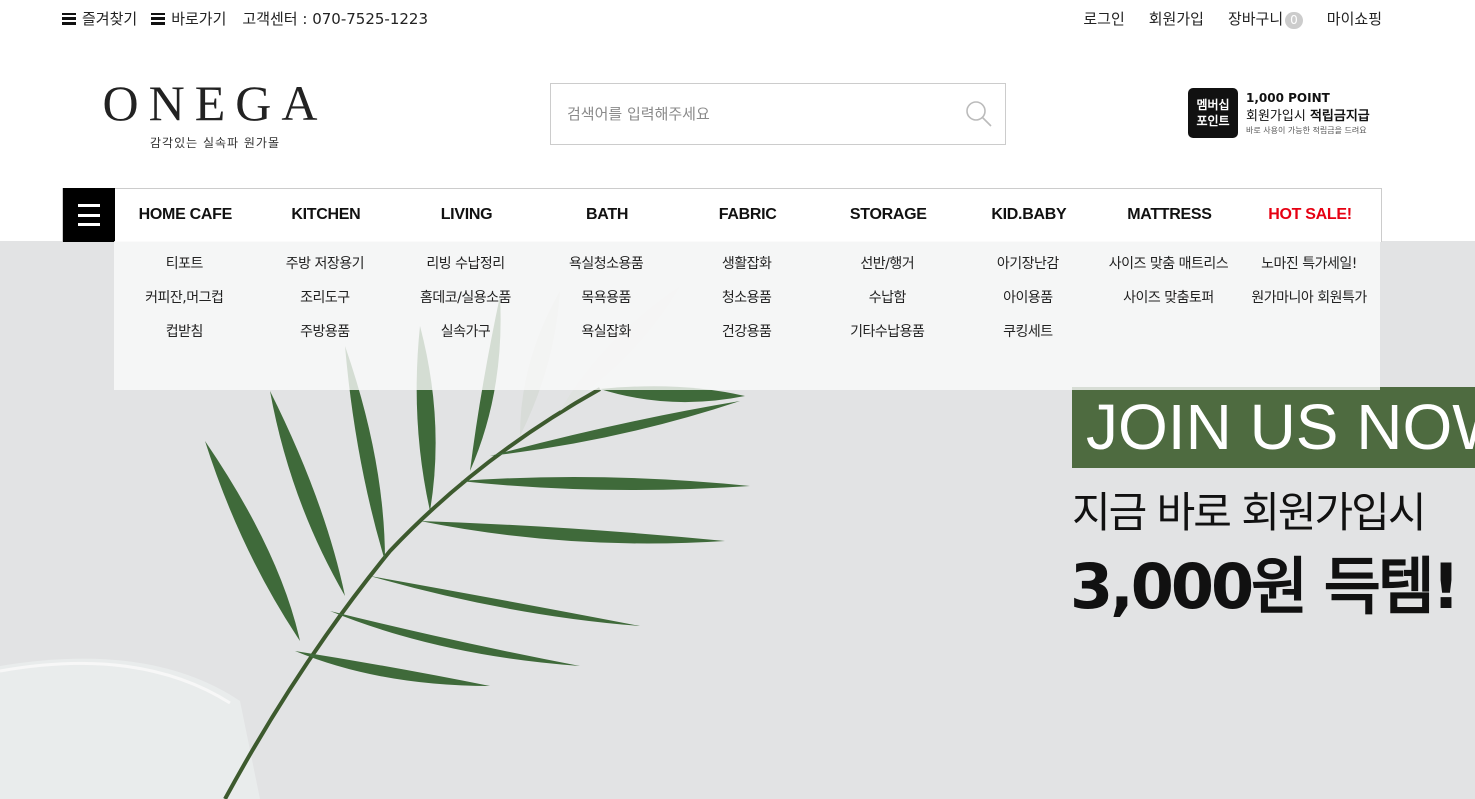 Image resolution: width=1475 pixels, height=799 pixels. Describe the element at coordinates (746, 264) in the screenshot. I see `submenu-item: 생활잡화` at that location.